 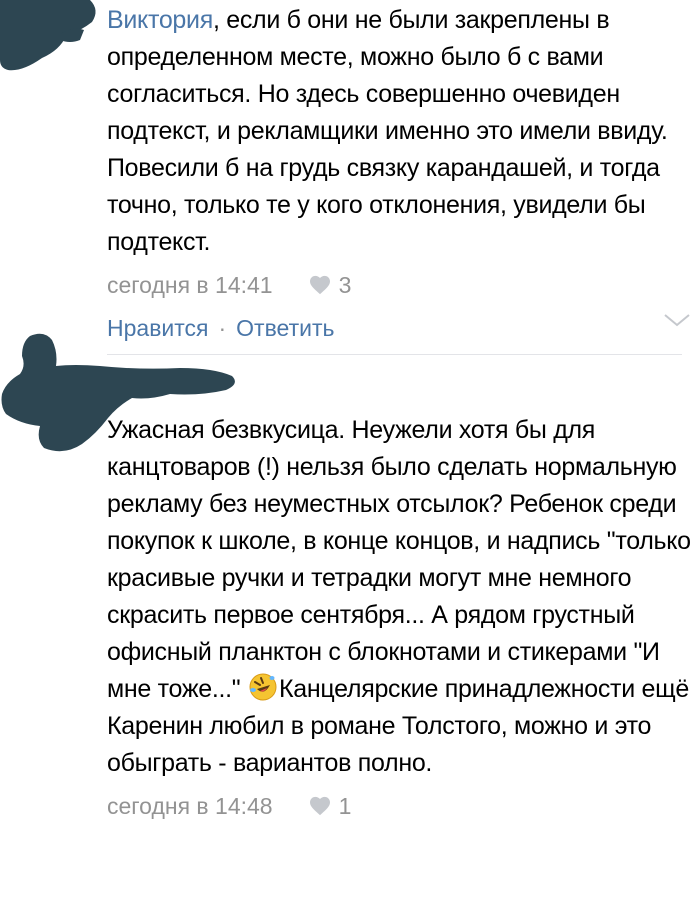 What do you see at coordinates (263, 687) in the screenshot?
I see `rolling-on-floor-laughing-emoji` at bounding box center [263, 687].